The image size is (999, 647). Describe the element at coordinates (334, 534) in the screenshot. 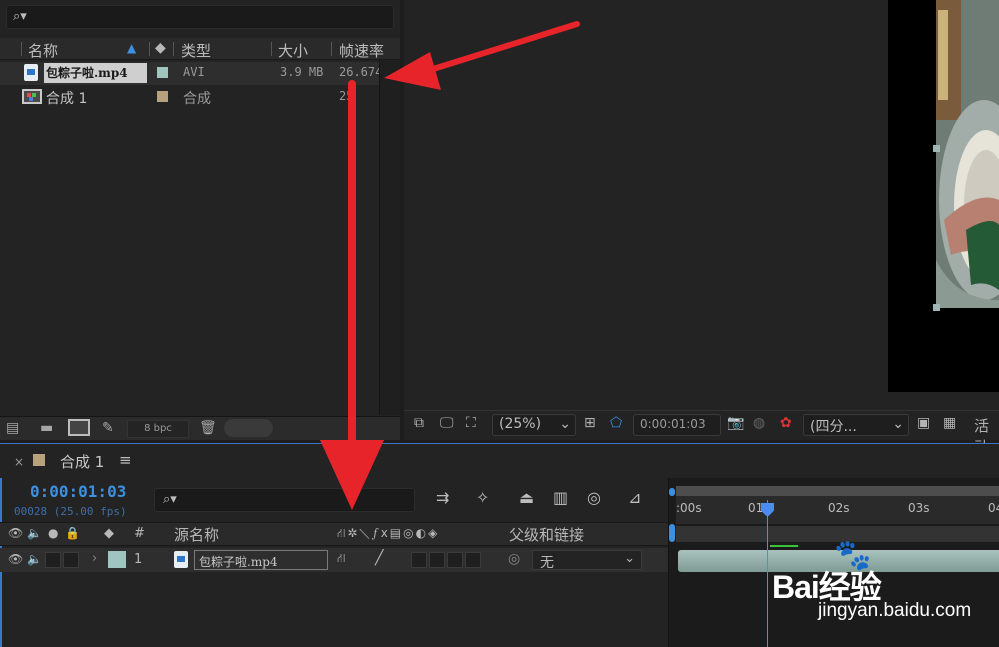

I see `timeline-column-header: 👁 🔈 ● 🔒 ◆ # 源名称 ⛙✲⟍𝑓x▤◎◐◈ 父级和链接` at that location.